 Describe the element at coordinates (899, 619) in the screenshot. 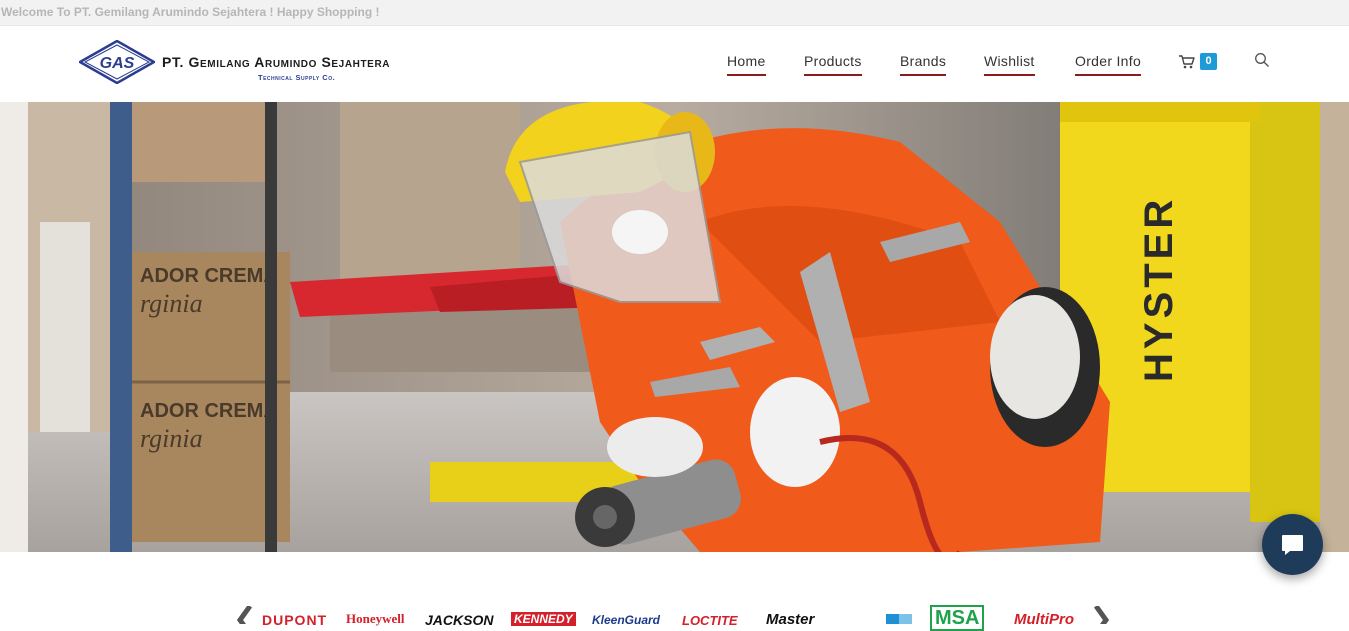

I see `brand-logo-blue-mark` at that location.